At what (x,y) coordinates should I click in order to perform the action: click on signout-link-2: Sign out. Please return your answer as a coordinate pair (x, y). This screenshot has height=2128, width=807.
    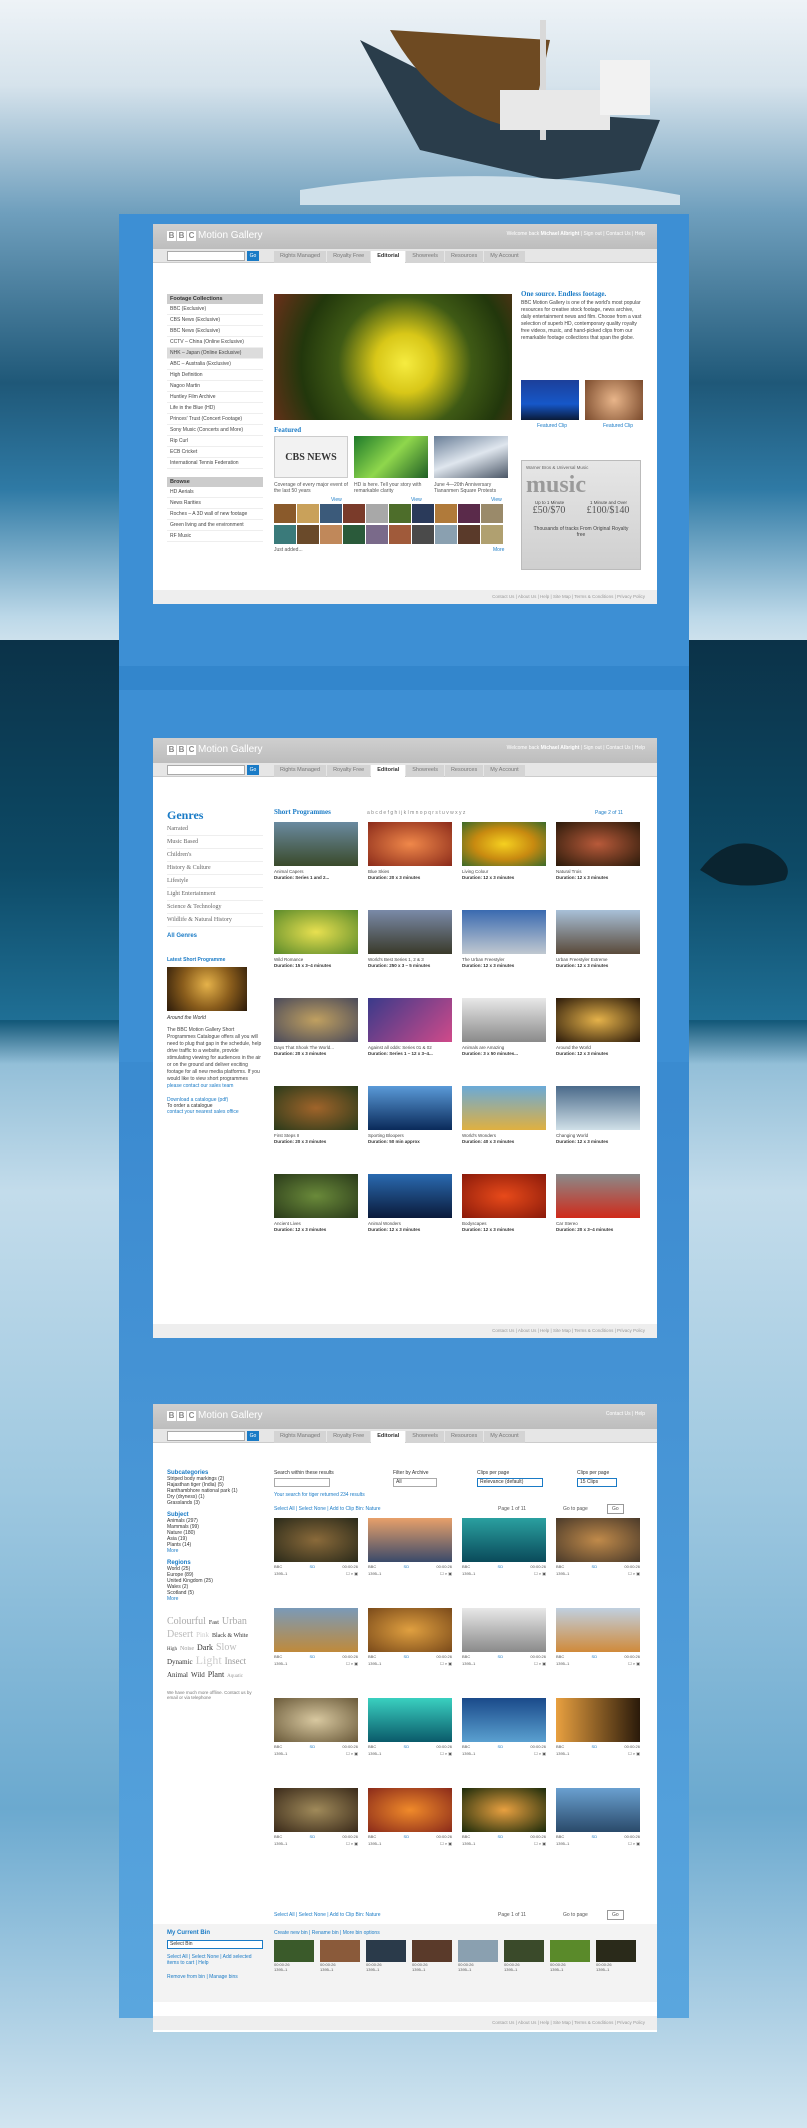
    Looking at the image, I should click on (592, 748).